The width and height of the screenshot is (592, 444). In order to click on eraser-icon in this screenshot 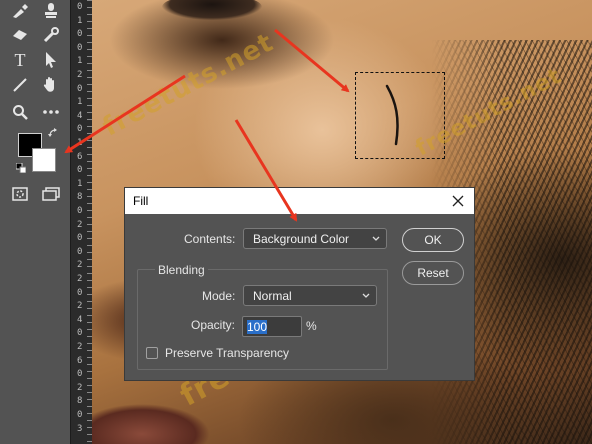, I will do `click(20, 35)`.